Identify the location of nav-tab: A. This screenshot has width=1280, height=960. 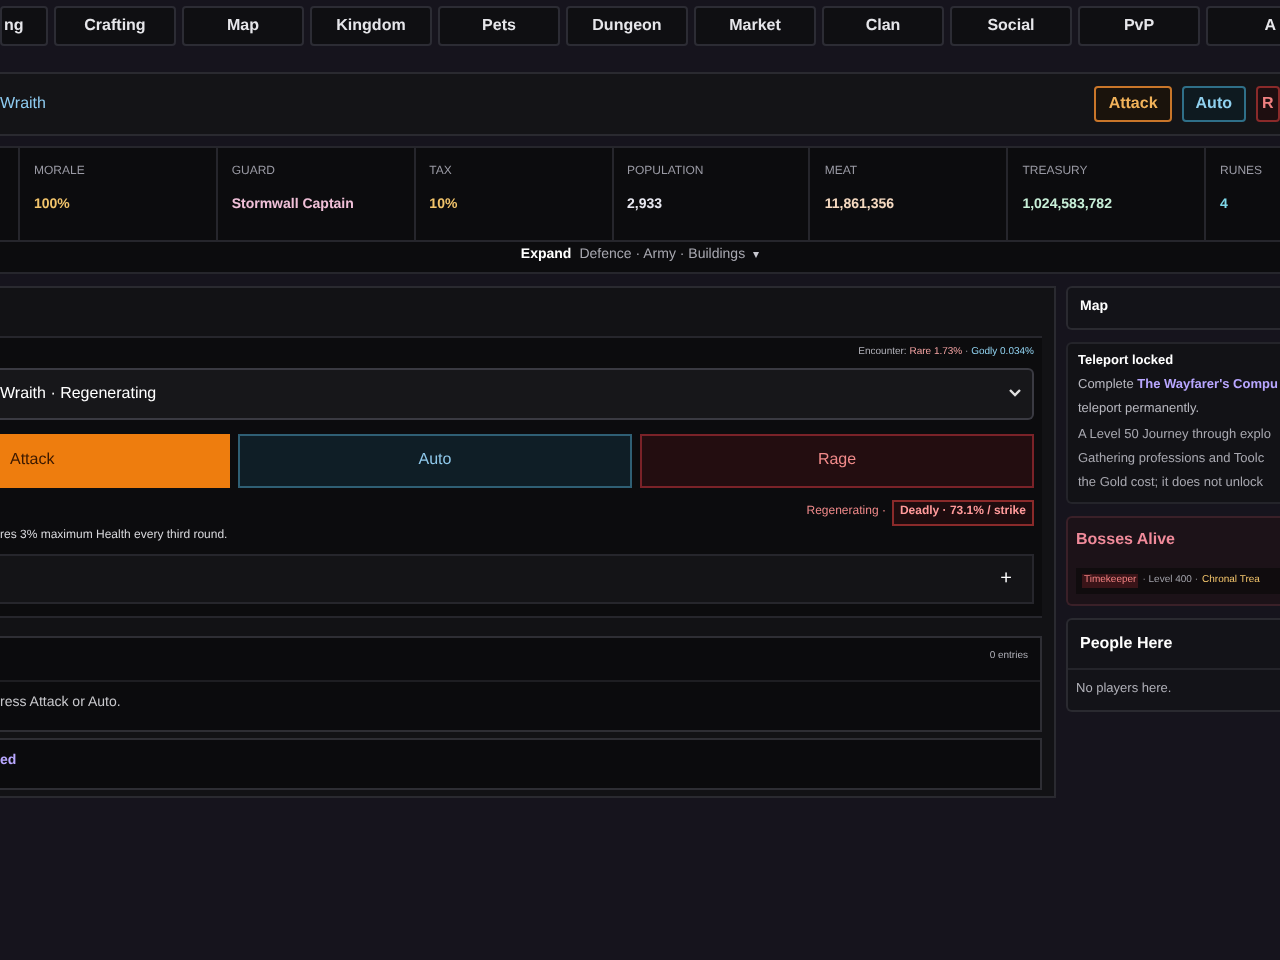
(1243, 26).